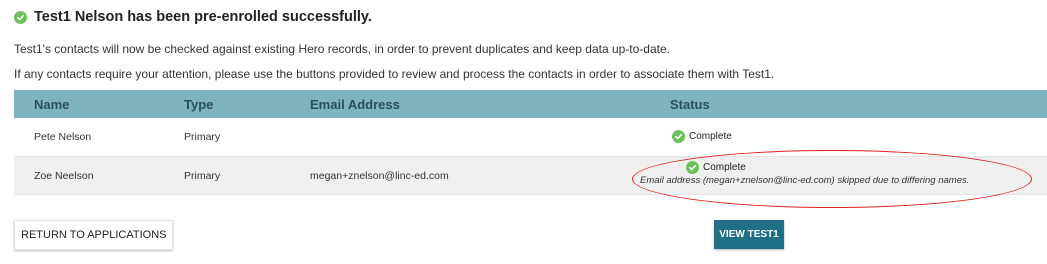  What do you see at coordinates (94, 235) in the screenshot?
I see `return-to-applications-button: RETURN TO APPLICATIONS` at bounding box center [94, 235].